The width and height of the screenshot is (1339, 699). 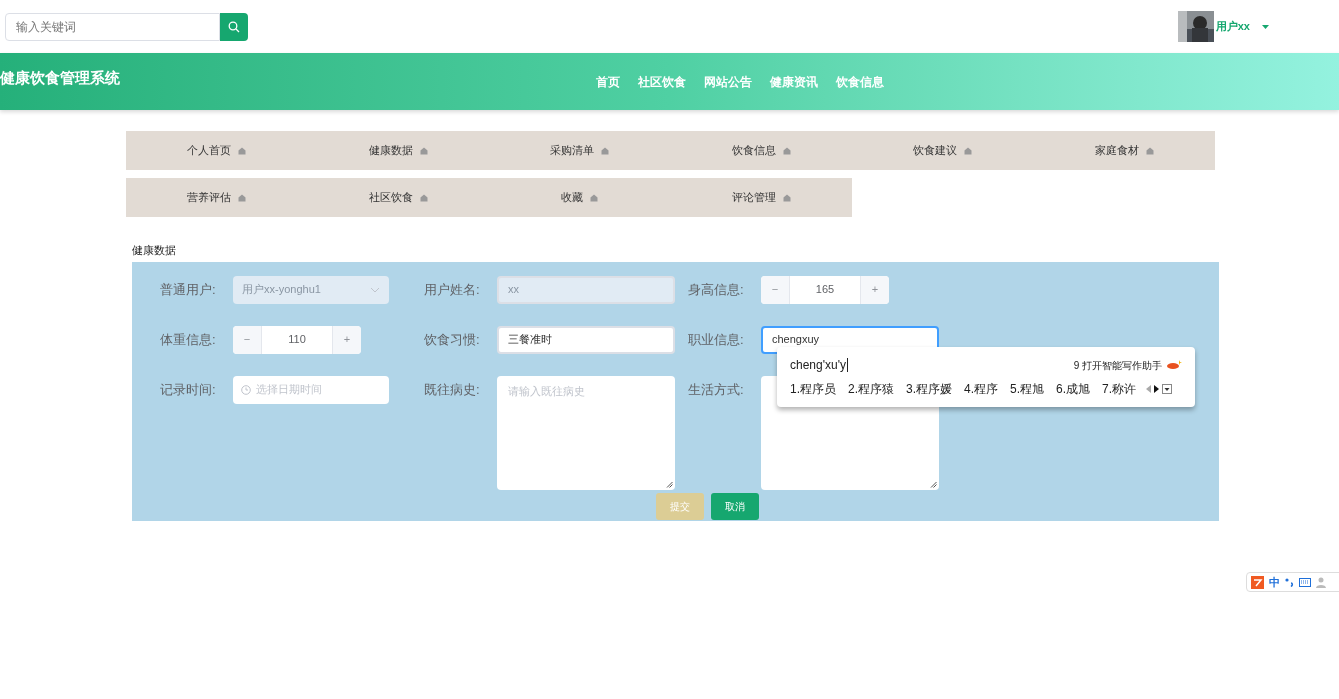 I want to click on ime-logo-icon, so click(x=1257, y=582).